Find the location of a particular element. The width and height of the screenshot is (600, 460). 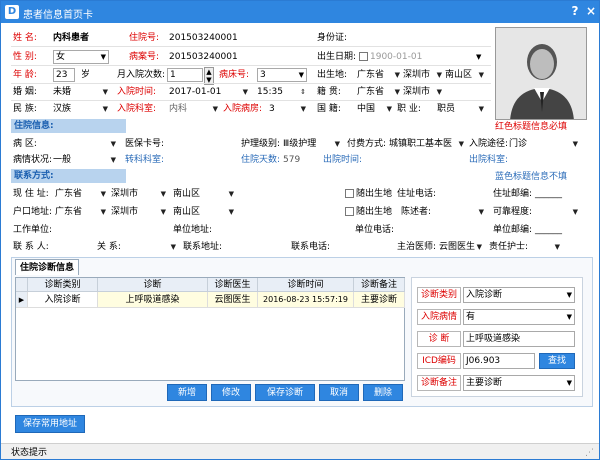

care-select: Ⅲ级护理 ▼ is located at coordinates (312, 144).